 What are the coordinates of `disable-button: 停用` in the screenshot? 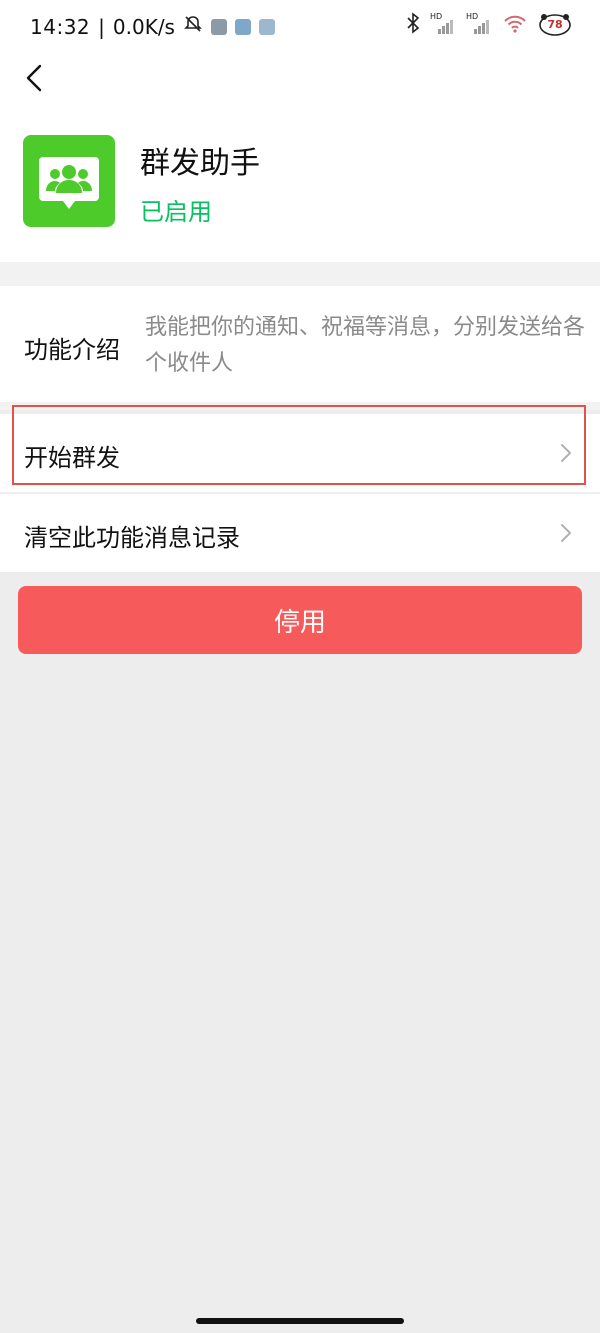 It's located at (300, 620).